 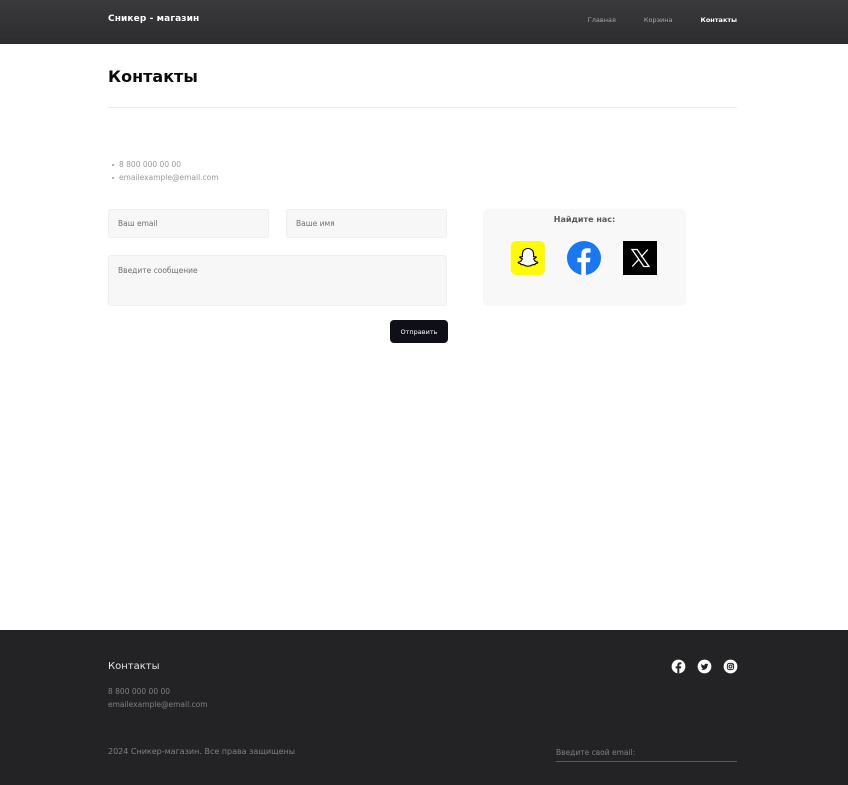 What do you see at coordinates (719, 20) in the screenshot?
I see `nav-contacts: Контакты` at bounding box center [719, 20].